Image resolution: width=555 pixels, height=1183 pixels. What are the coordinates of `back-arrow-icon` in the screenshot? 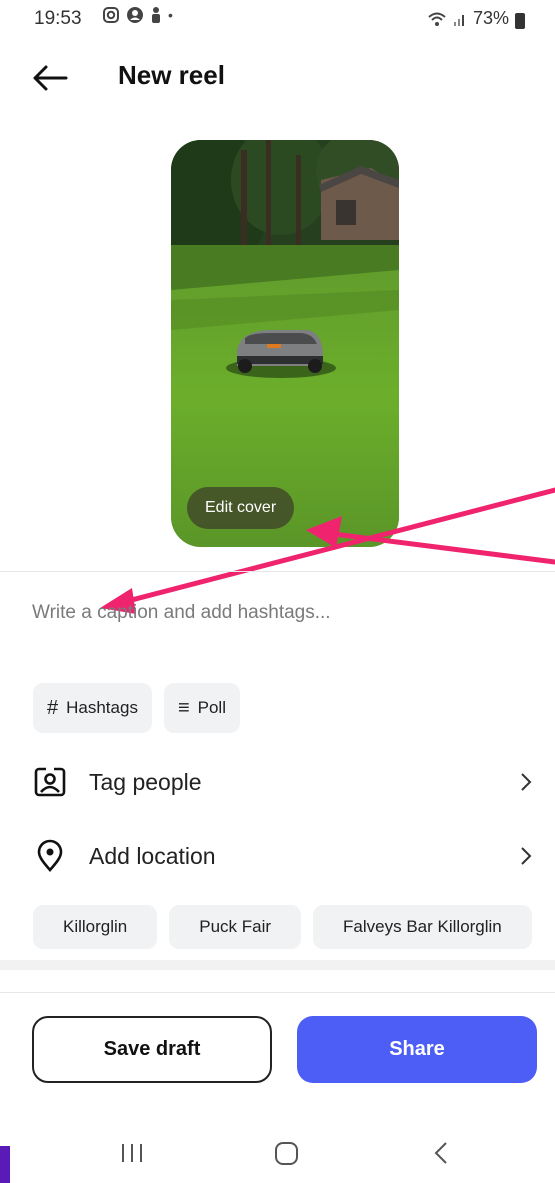 It's located at (50, 78).